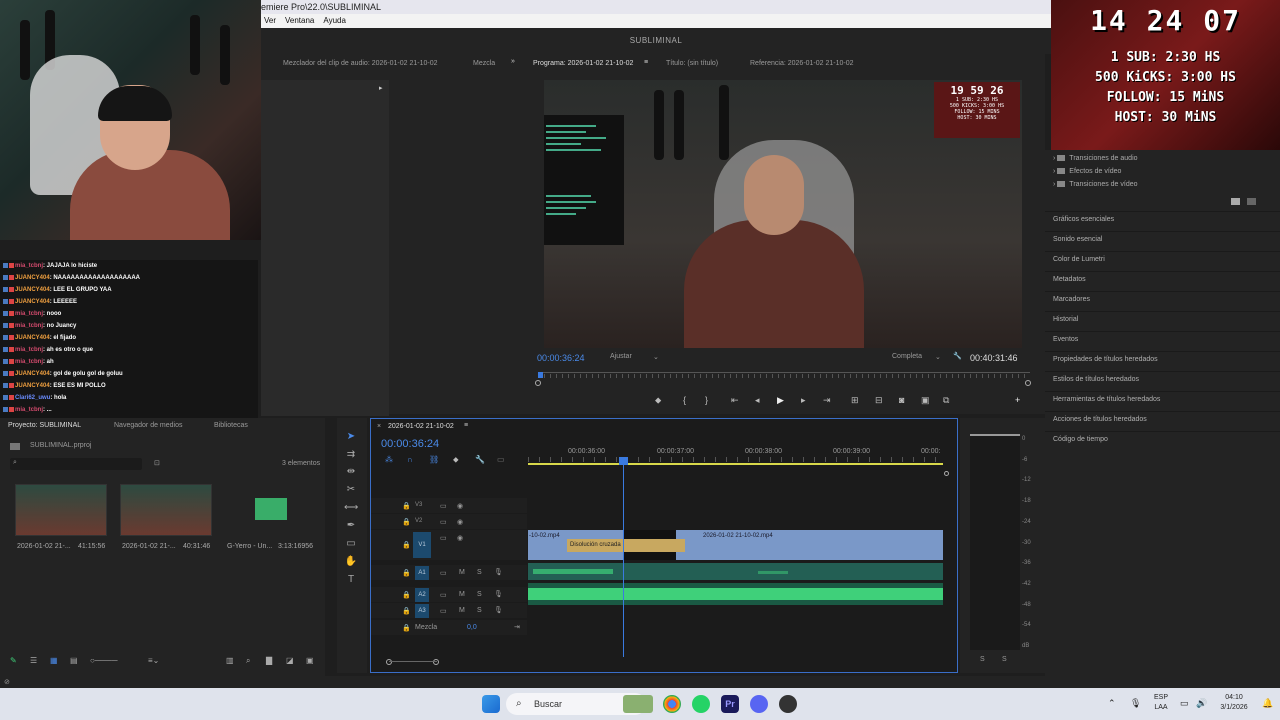  What do you see at coordinates (907, 356) in the screenshot?
I see `quality-dropdown: Completa` at bounding box center [907, 356].